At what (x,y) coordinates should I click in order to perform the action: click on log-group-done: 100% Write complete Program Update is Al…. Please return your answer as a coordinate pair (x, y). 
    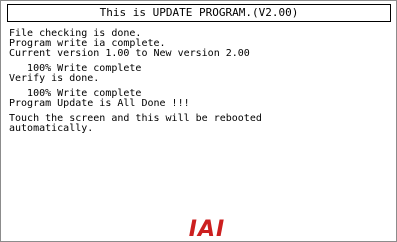
    Looking at the image, I should click on (199, 99).